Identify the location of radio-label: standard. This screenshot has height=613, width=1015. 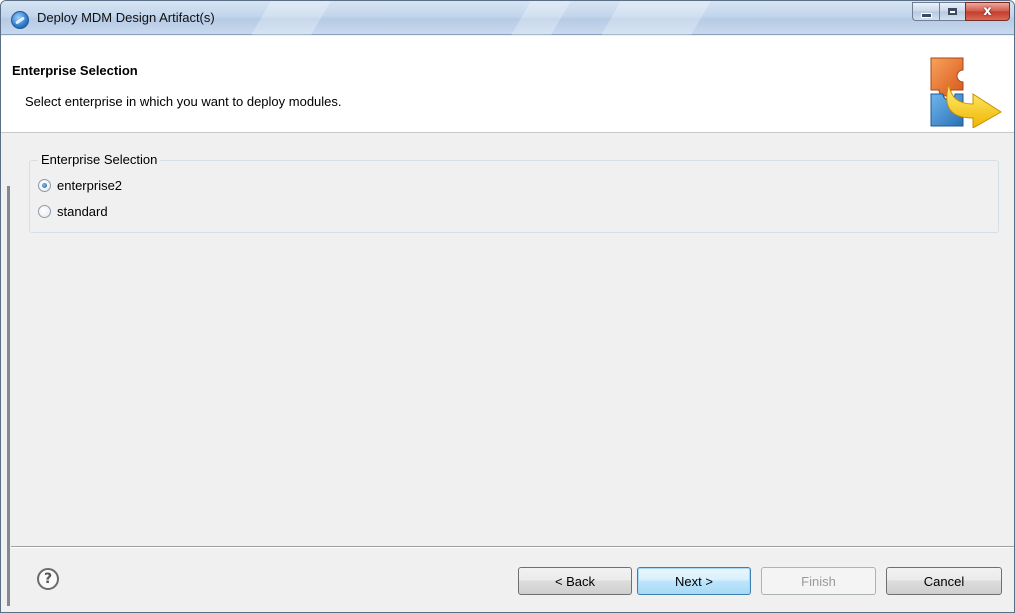
(82, 211).